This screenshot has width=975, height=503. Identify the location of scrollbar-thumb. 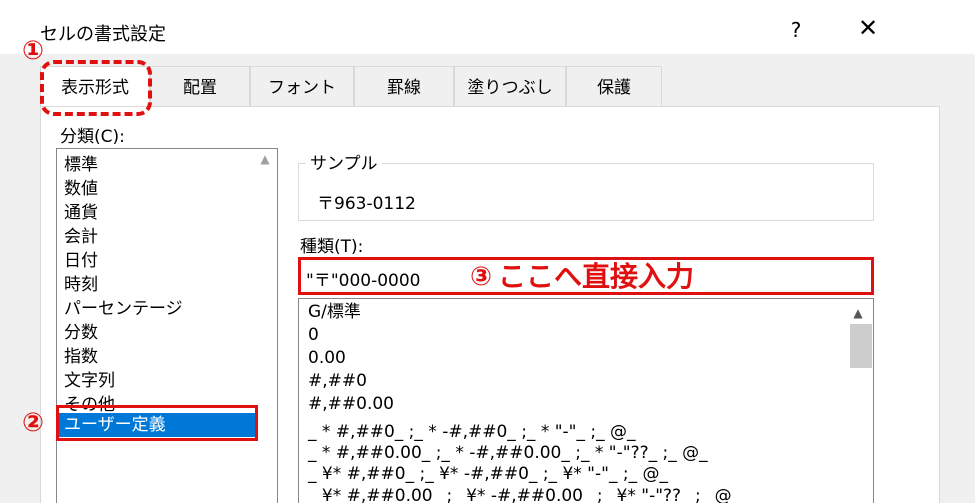
(861, 346).